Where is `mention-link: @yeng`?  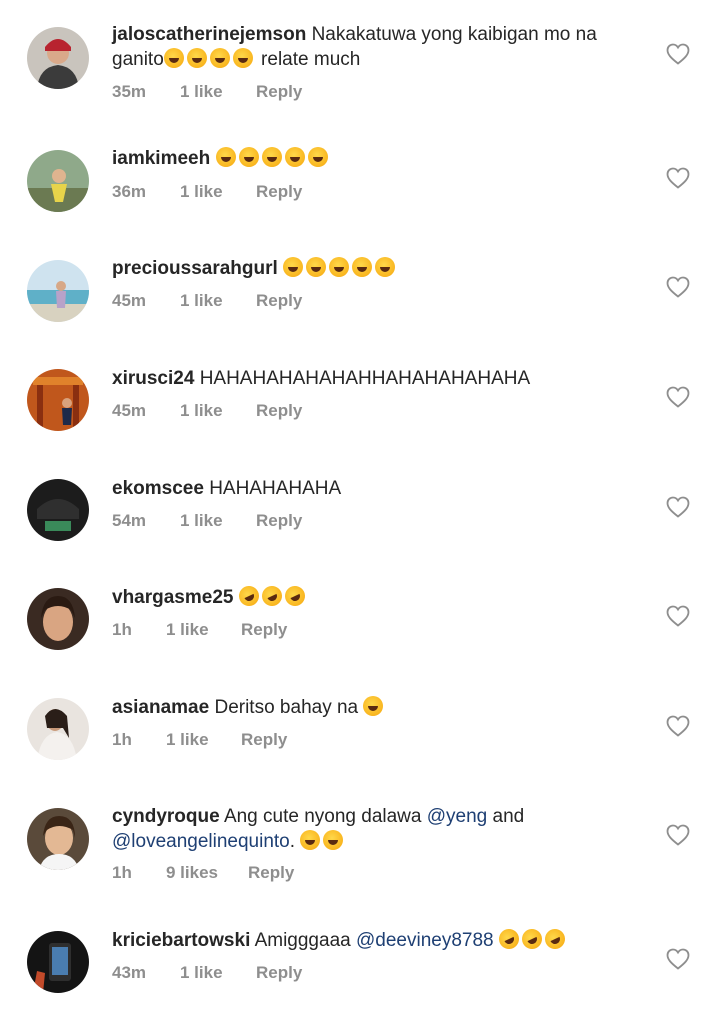
mention-link: @yeng is located at coordinates (457, 816).